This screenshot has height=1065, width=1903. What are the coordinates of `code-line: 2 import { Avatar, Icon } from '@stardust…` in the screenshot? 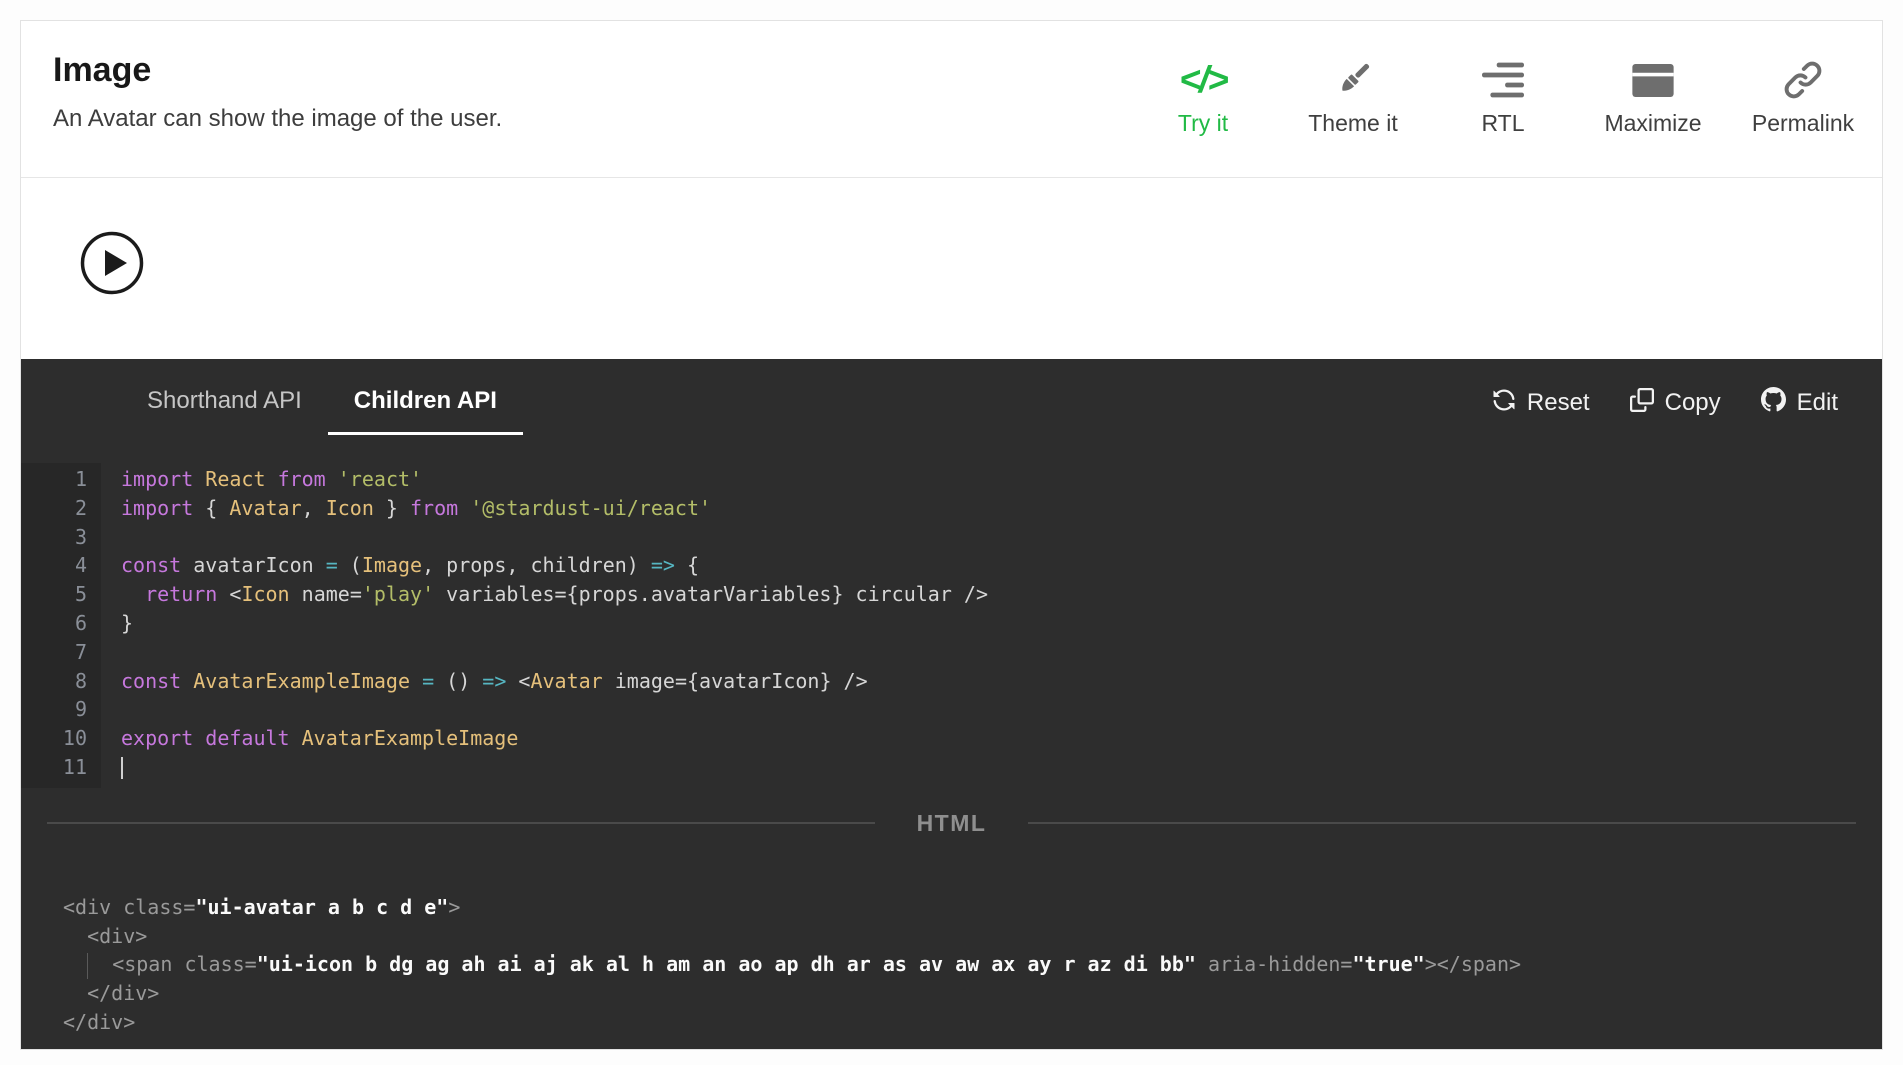 It's located at (951, 508).